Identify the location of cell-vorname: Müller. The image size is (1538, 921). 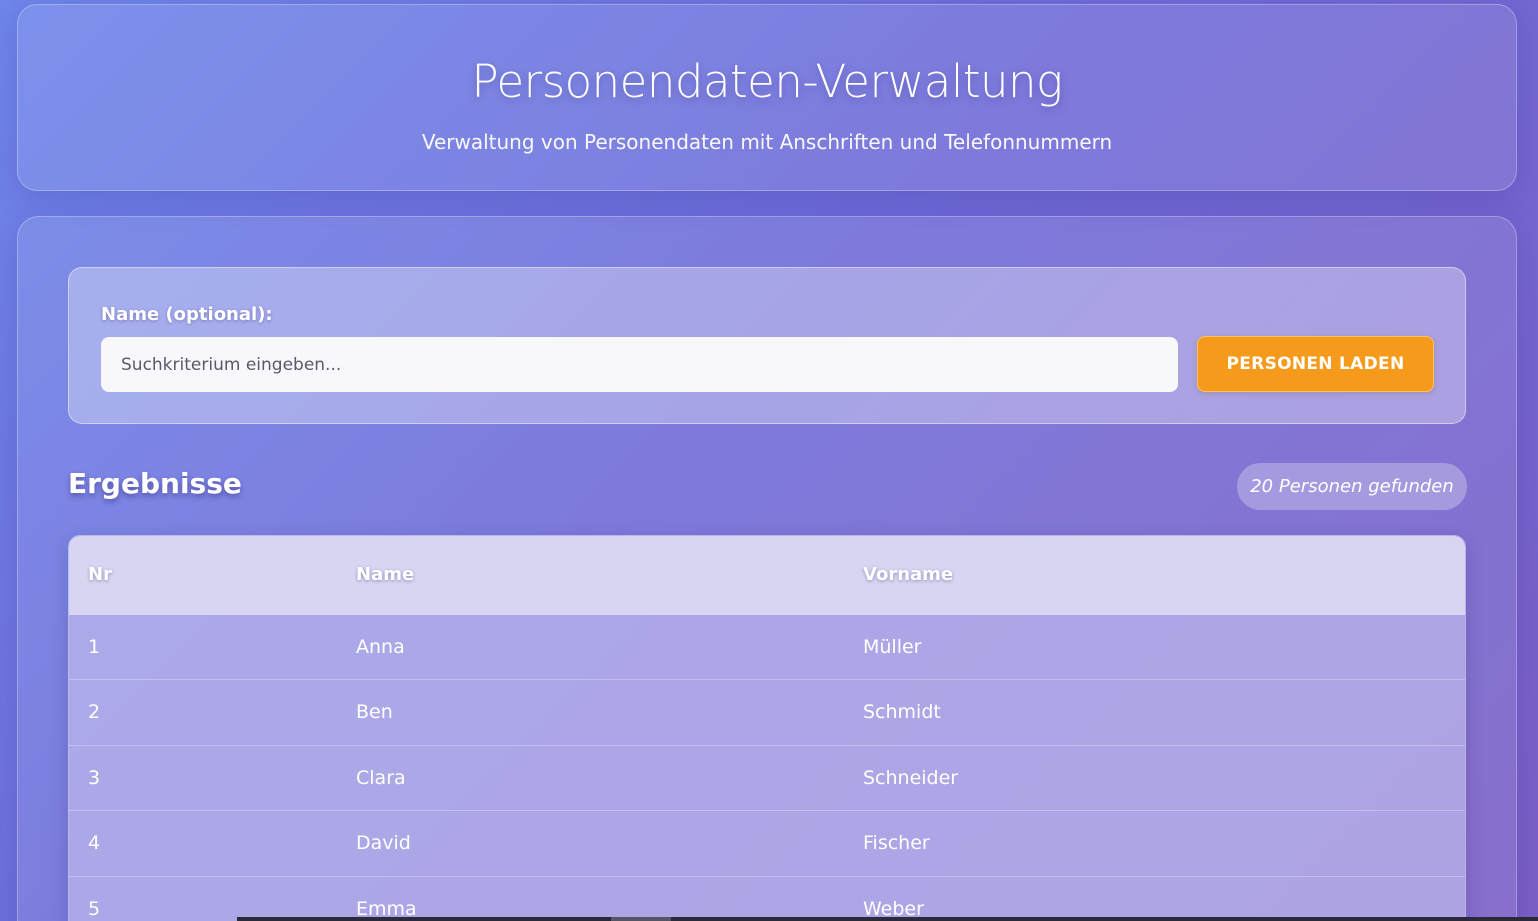
(892, 646).